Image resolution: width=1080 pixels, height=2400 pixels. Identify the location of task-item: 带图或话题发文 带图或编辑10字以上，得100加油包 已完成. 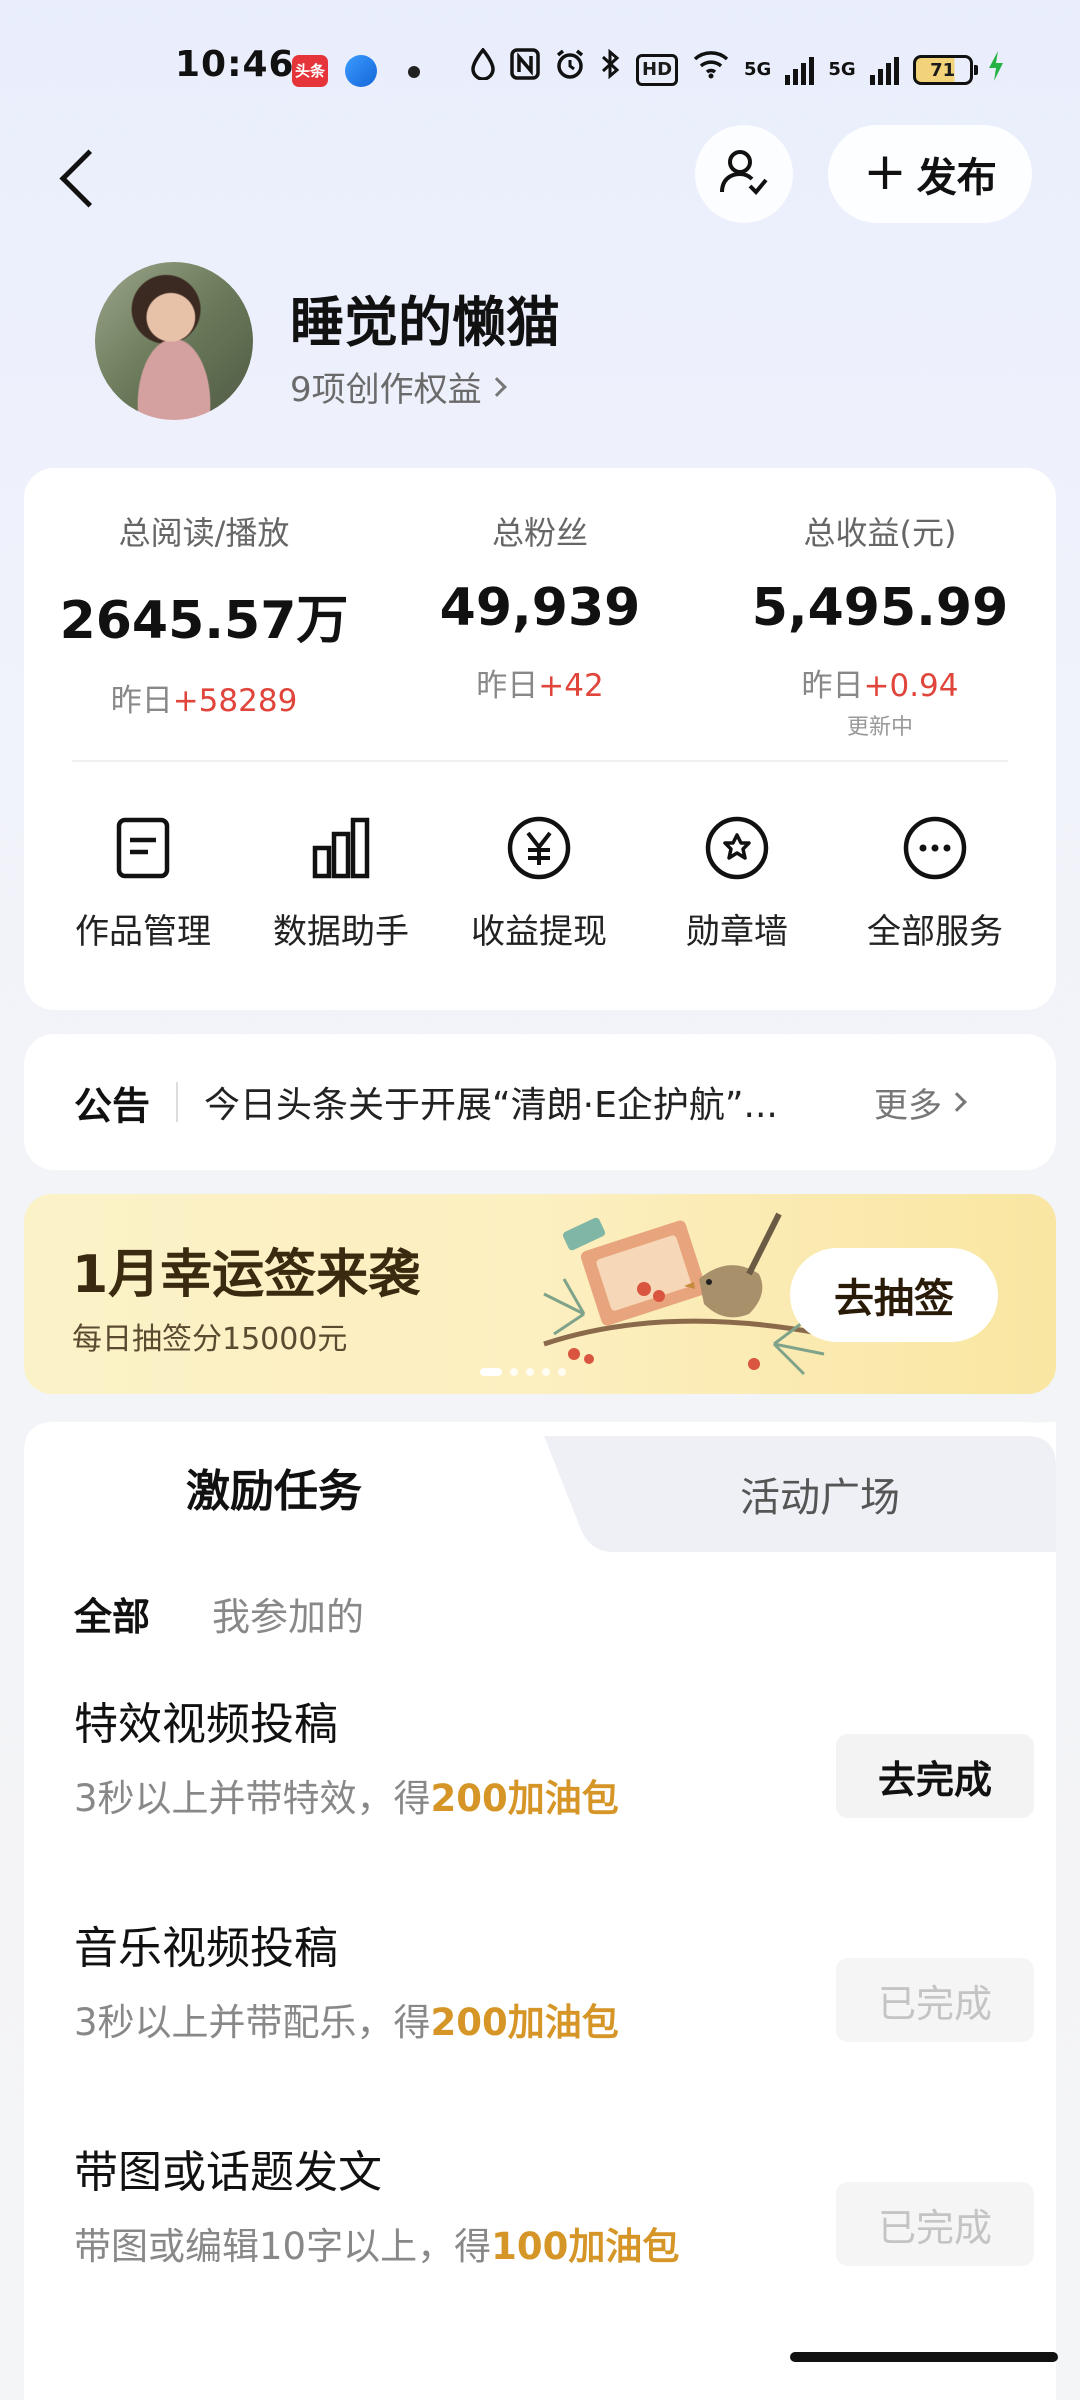
(554, 2206).